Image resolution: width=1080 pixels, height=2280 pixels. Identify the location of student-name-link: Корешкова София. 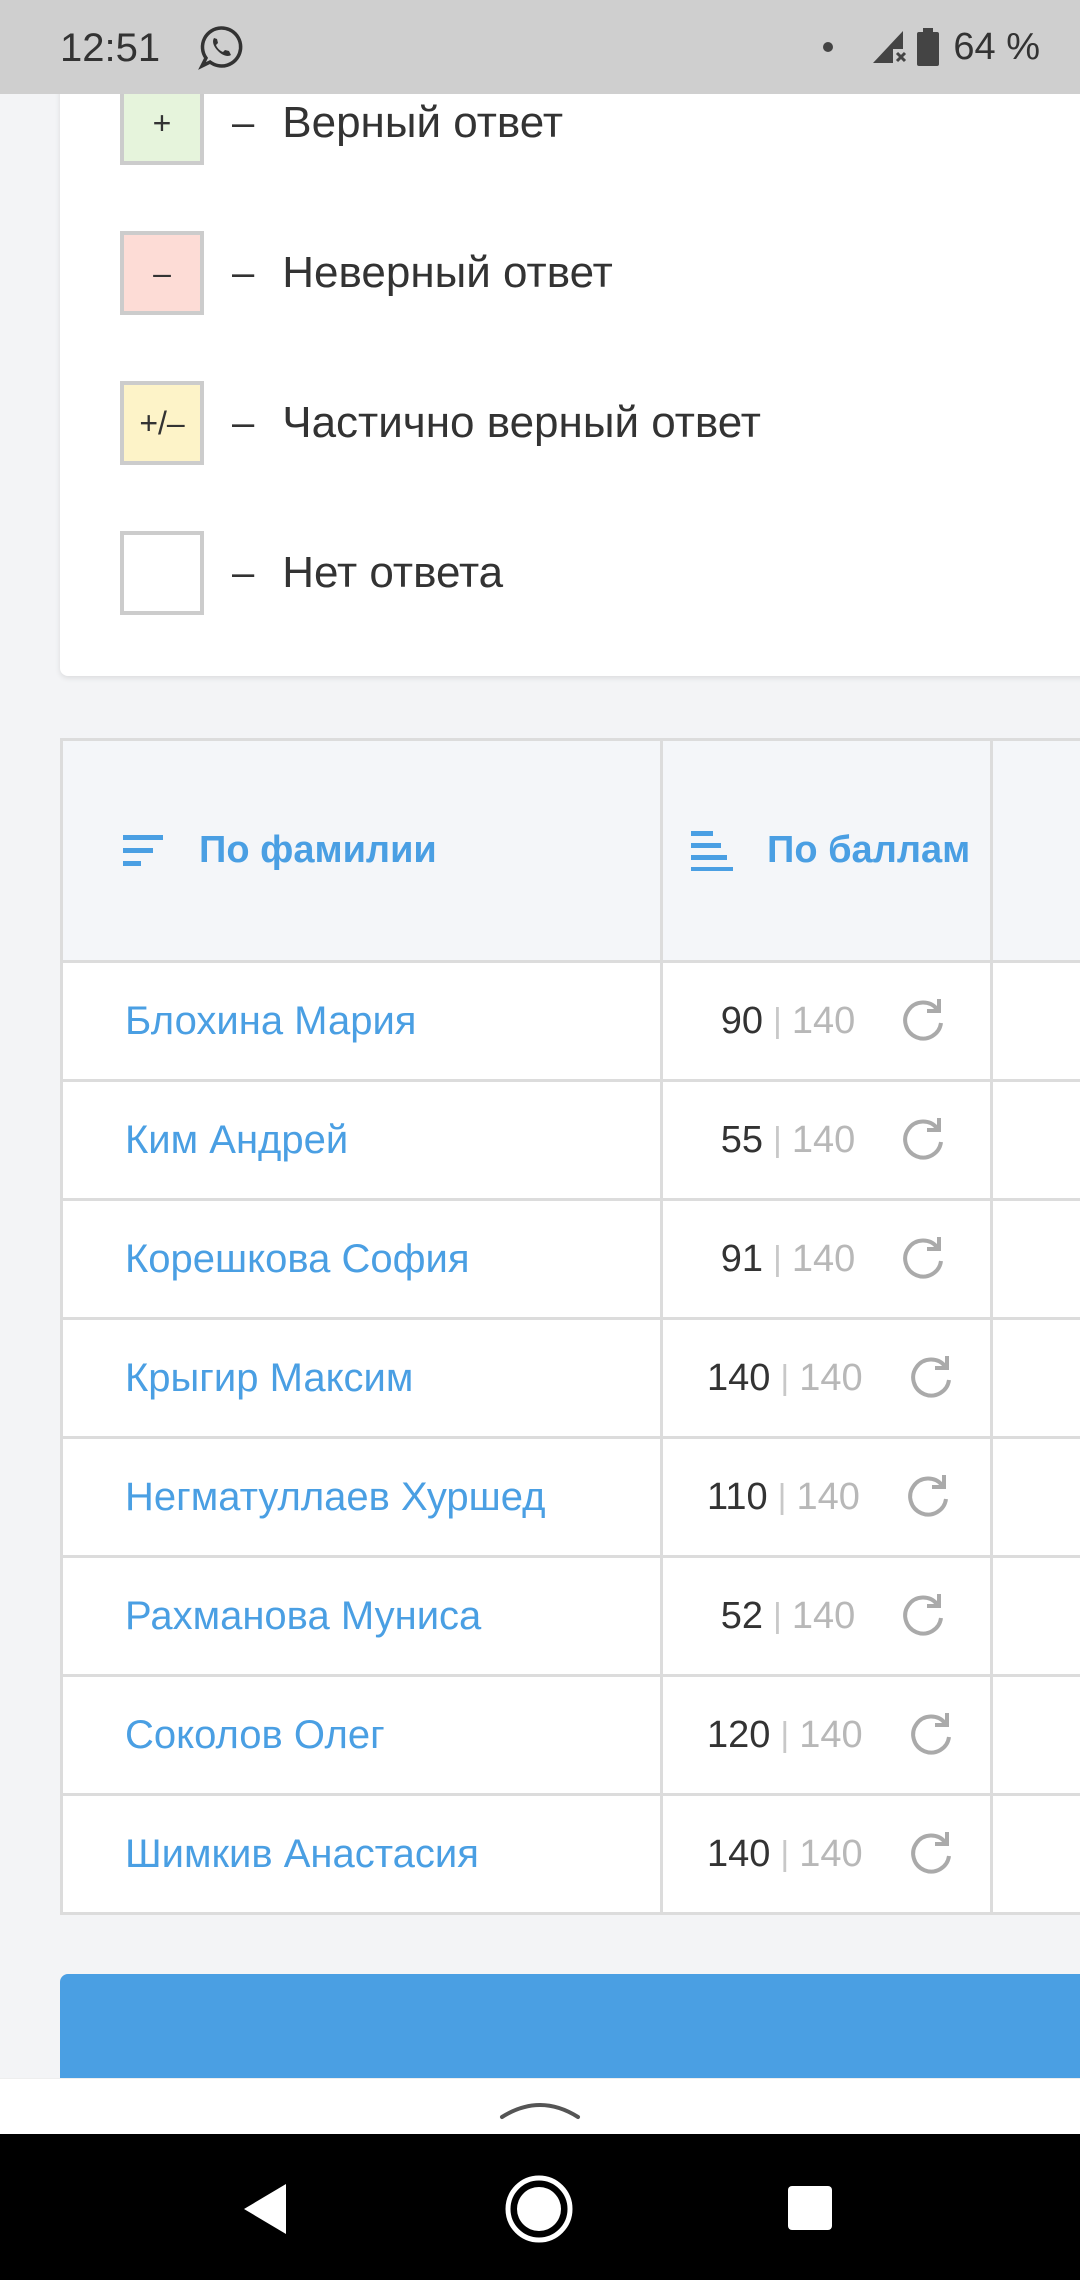
(363, 1259).